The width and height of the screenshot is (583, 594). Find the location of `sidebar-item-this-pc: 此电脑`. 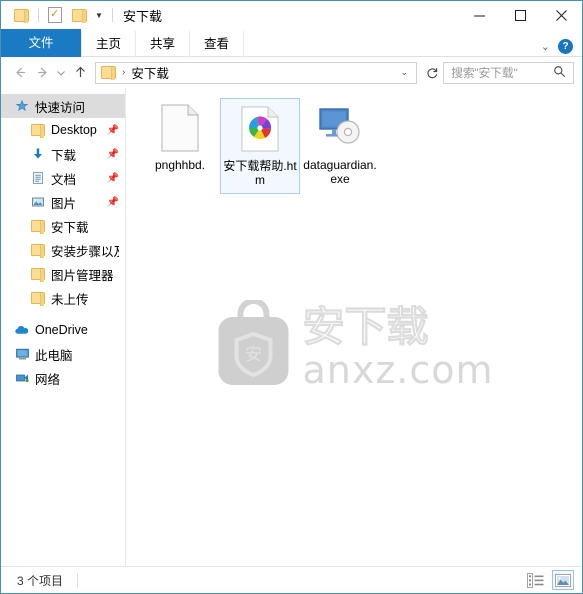

sidebar-item-this-pc: 此电脑 is located at coordinates (63, 354).